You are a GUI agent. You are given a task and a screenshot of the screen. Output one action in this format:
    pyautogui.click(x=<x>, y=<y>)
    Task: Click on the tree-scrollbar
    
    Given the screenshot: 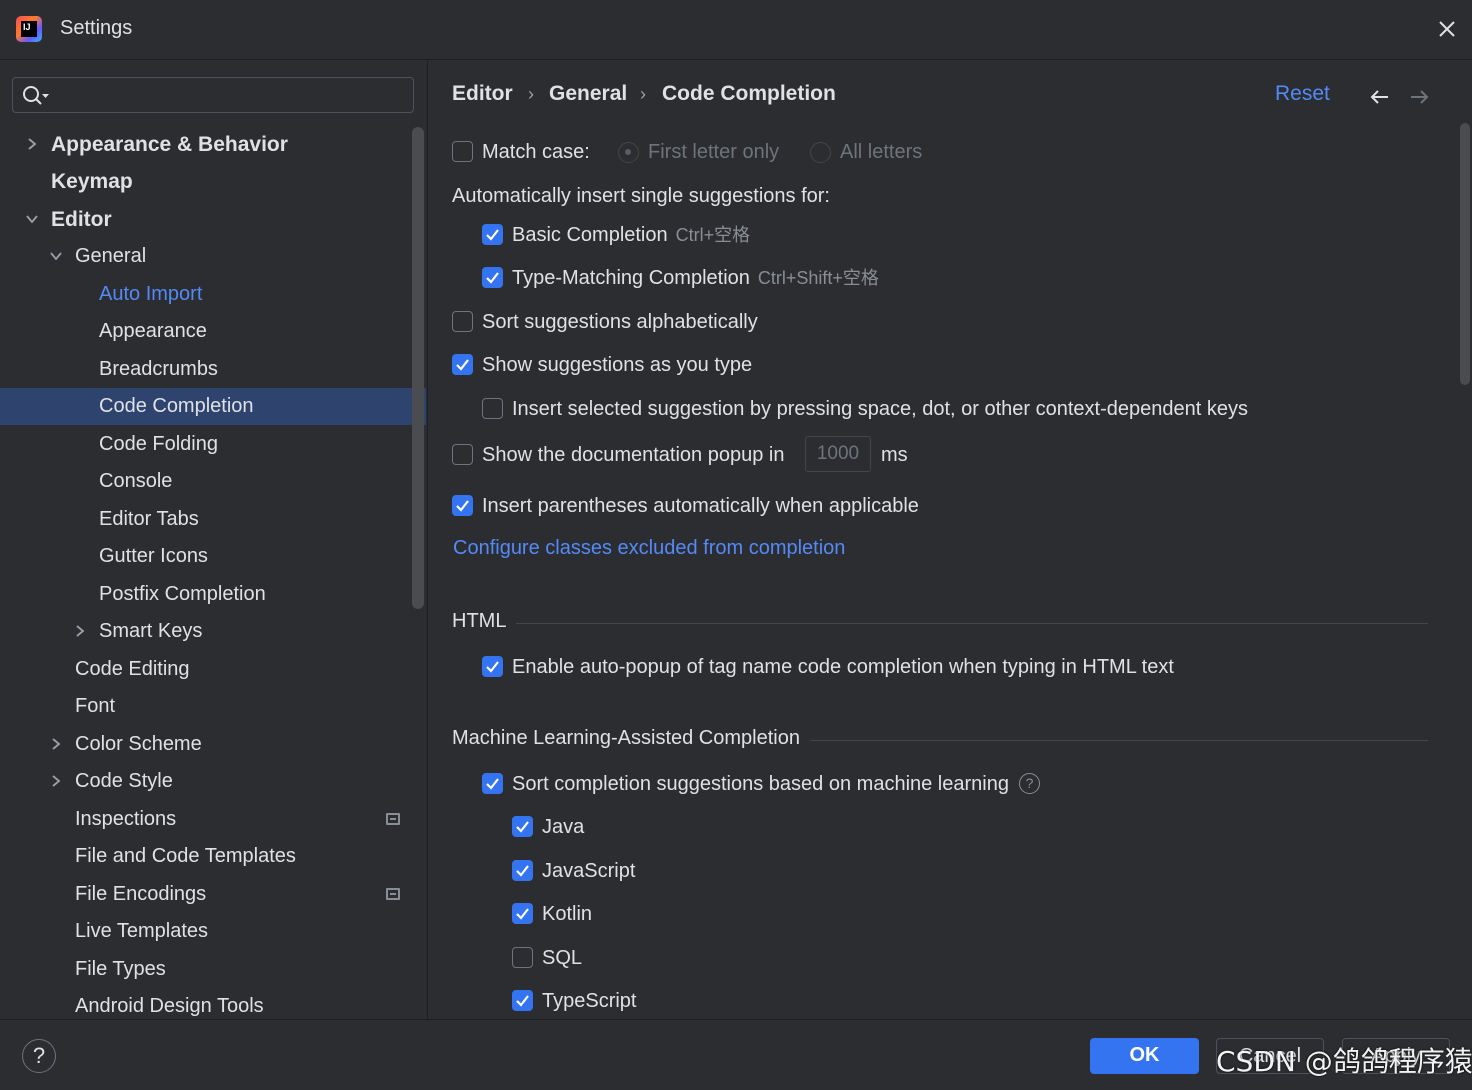 What is the action you would take?
    pyautogui.click(x=418, y=368)
    